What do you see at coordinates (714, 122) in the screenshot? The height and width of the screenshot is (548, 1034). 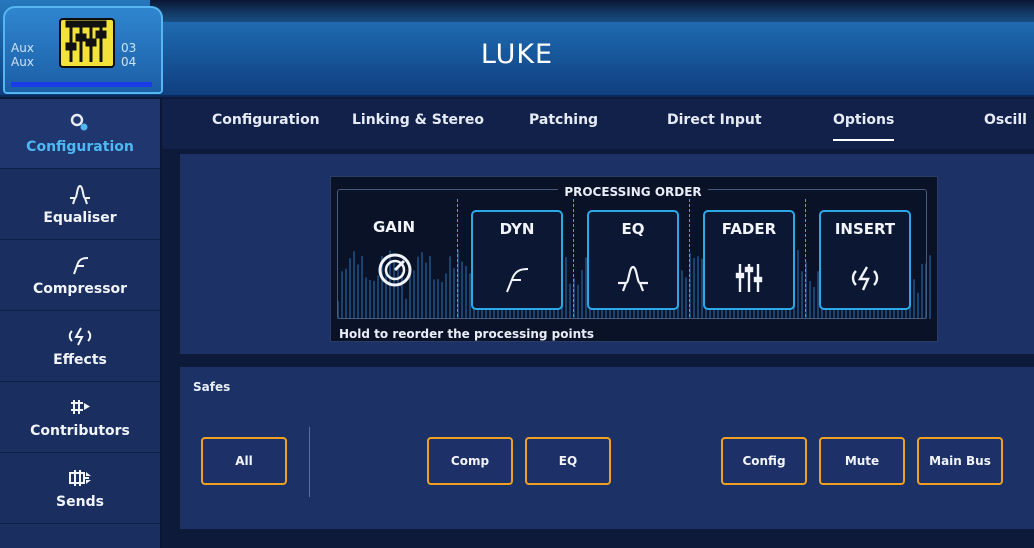 I see `tab-direct-input: Direct Input` at bounding box center [714, 122].